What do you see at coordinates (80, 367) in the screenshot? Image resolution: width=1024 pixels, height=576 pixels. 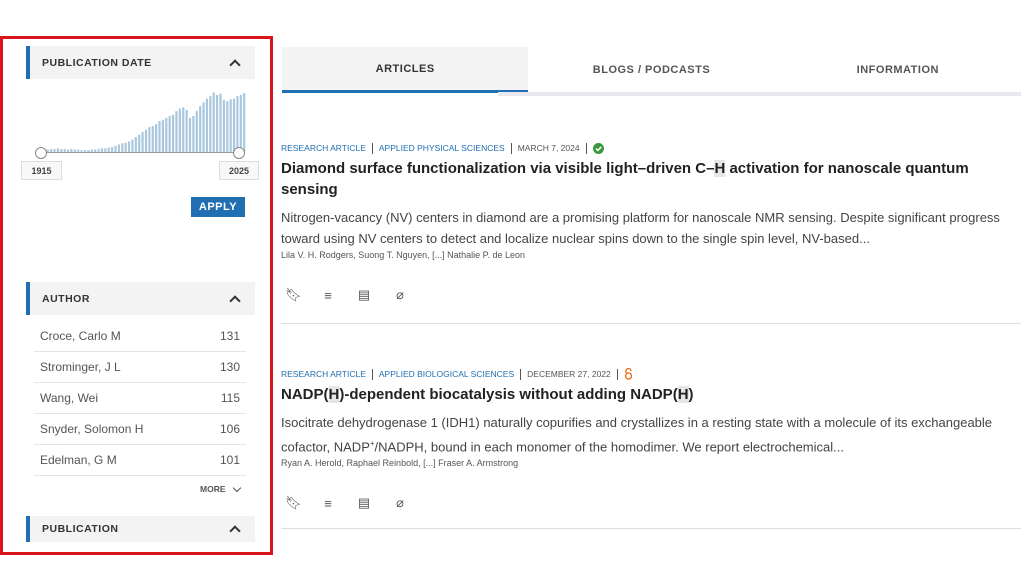 I see `author-name: Strominger, J L` at bounding box center [80, 367].